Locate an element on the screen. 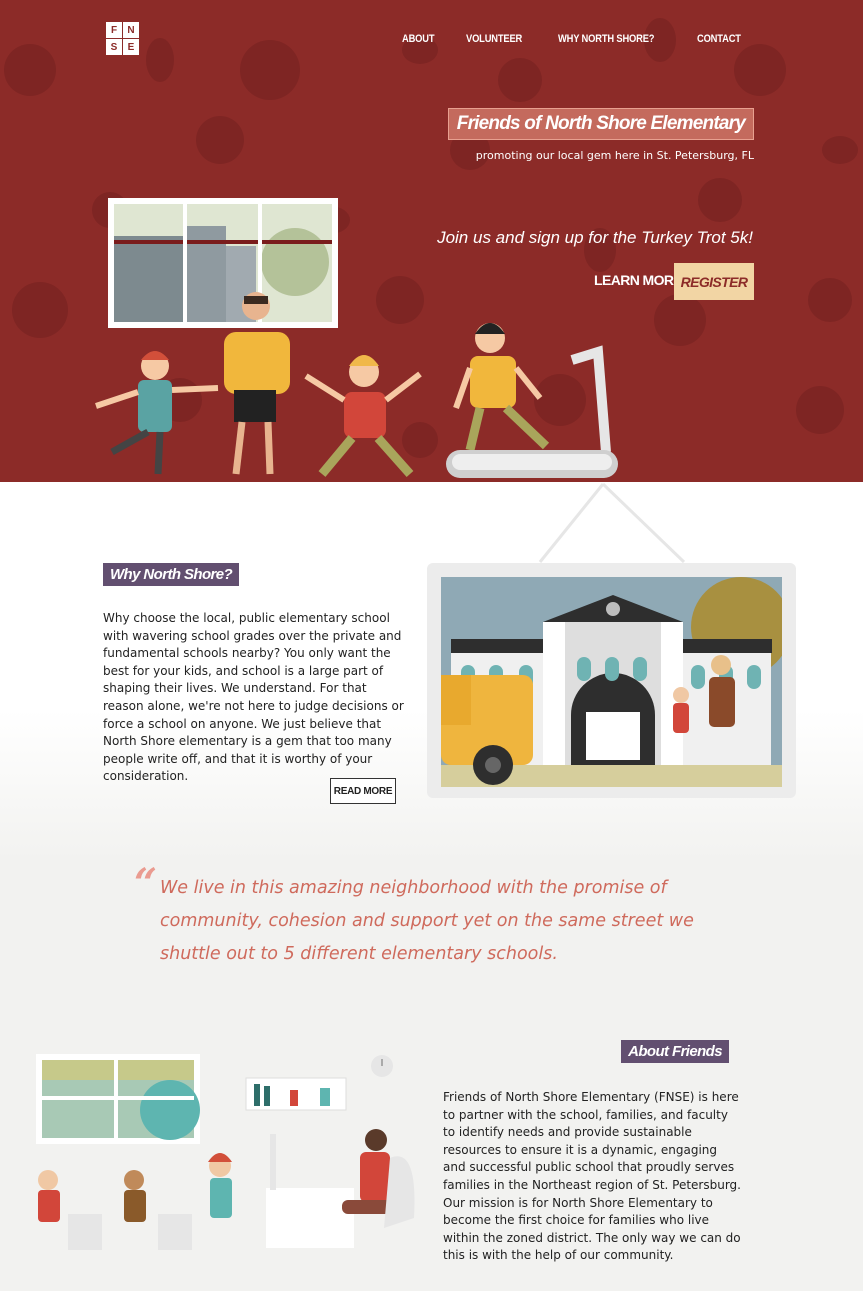 The width and height of the screenshot is (863, 1291). fnse-logo: F N S E is located at coordinates (122, 38).